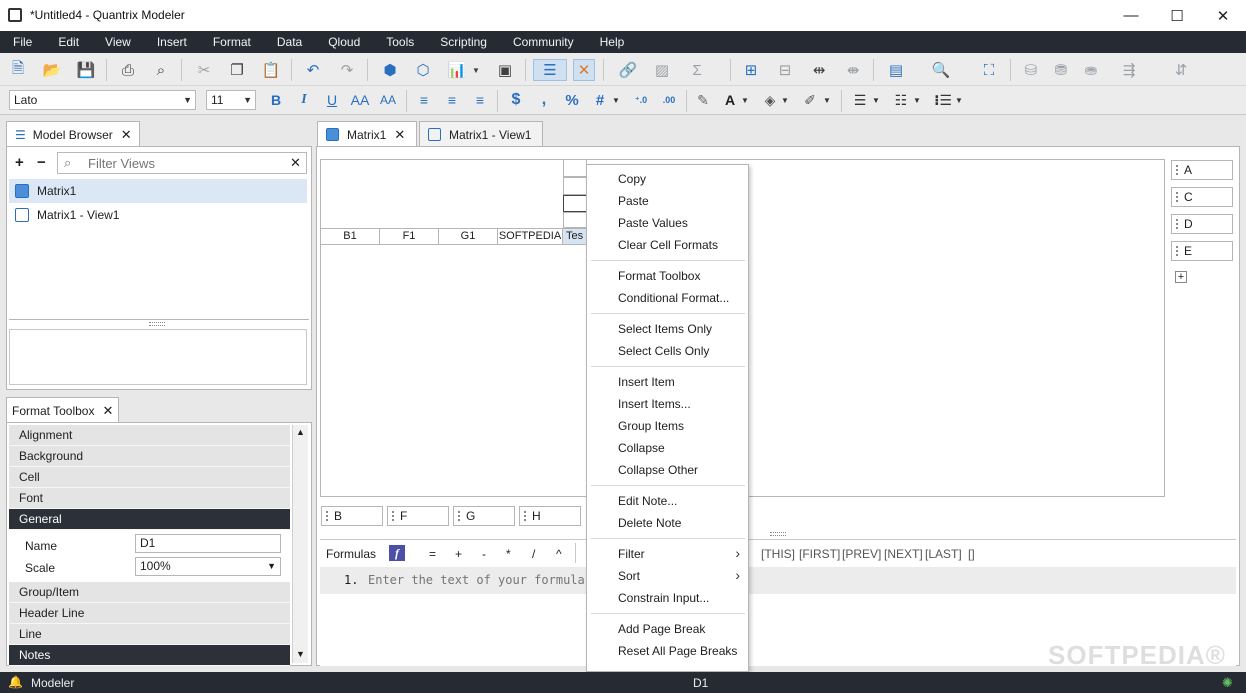 Image resolution: width=1246 pixels, height=693 pixels. I want to click on op-minus-button: -, so click(484, 554).